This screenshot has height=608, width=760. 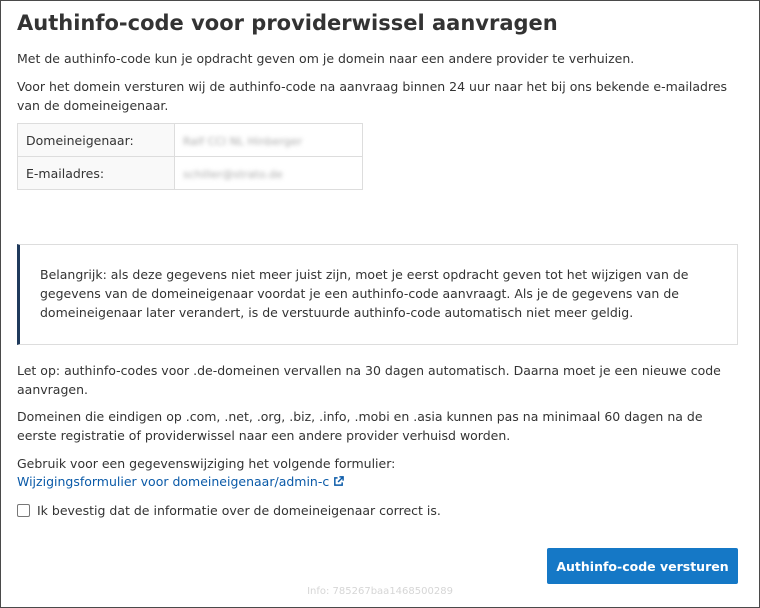 I want to click on email-value-cell: schiller@strato.de, so click(x=268, y=173).